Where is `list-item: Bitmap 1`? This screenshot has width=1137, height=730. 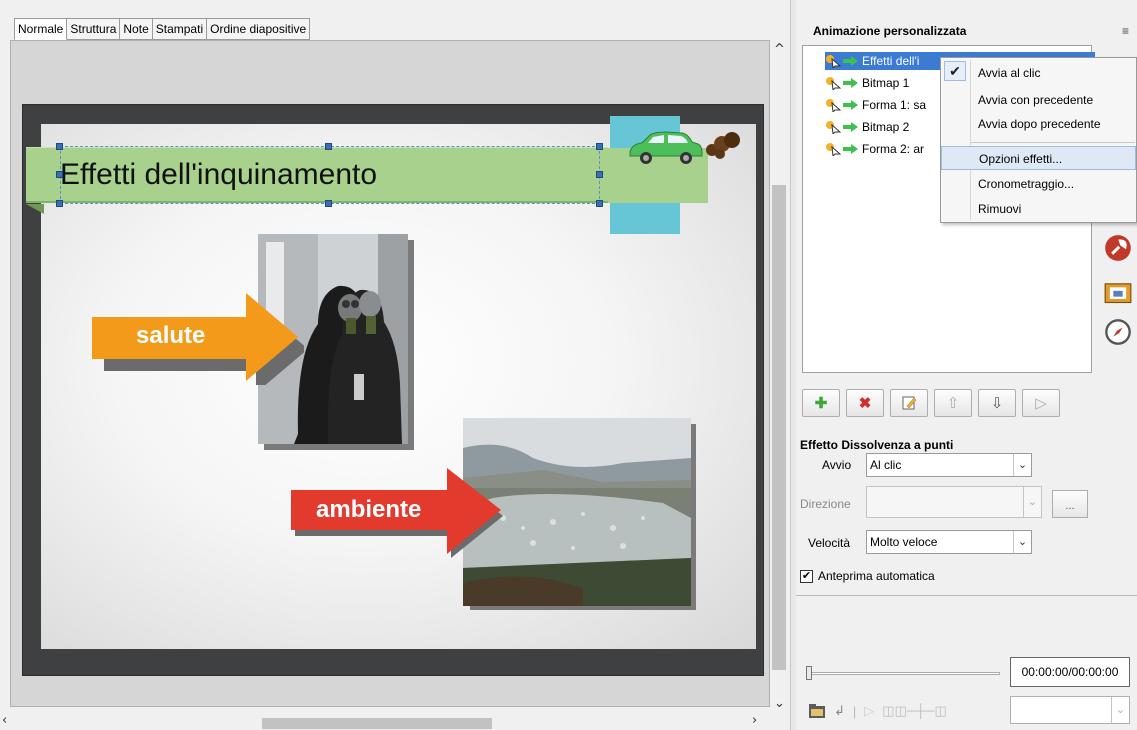
list-item: Bitmap 1 is located at coordinates (867, 83).